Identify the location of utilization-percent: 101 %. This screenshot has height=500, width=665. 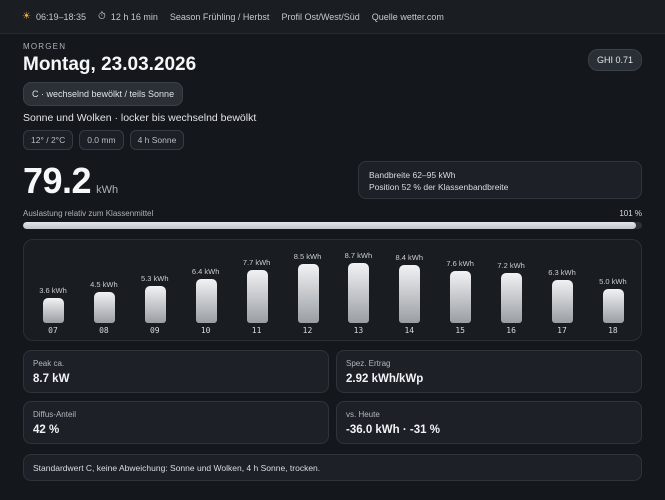
(630, 213).